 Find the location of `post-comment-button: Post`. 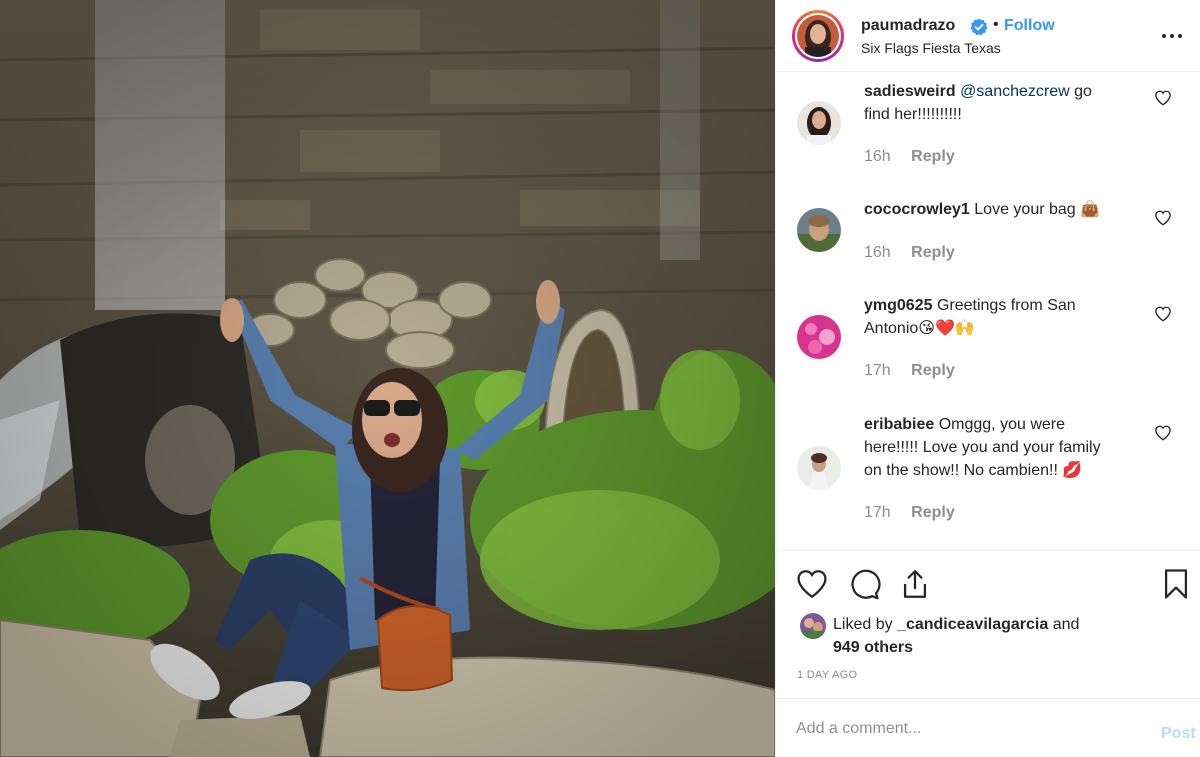

post-comment-button: Post is located at coordinates (1178, 734).